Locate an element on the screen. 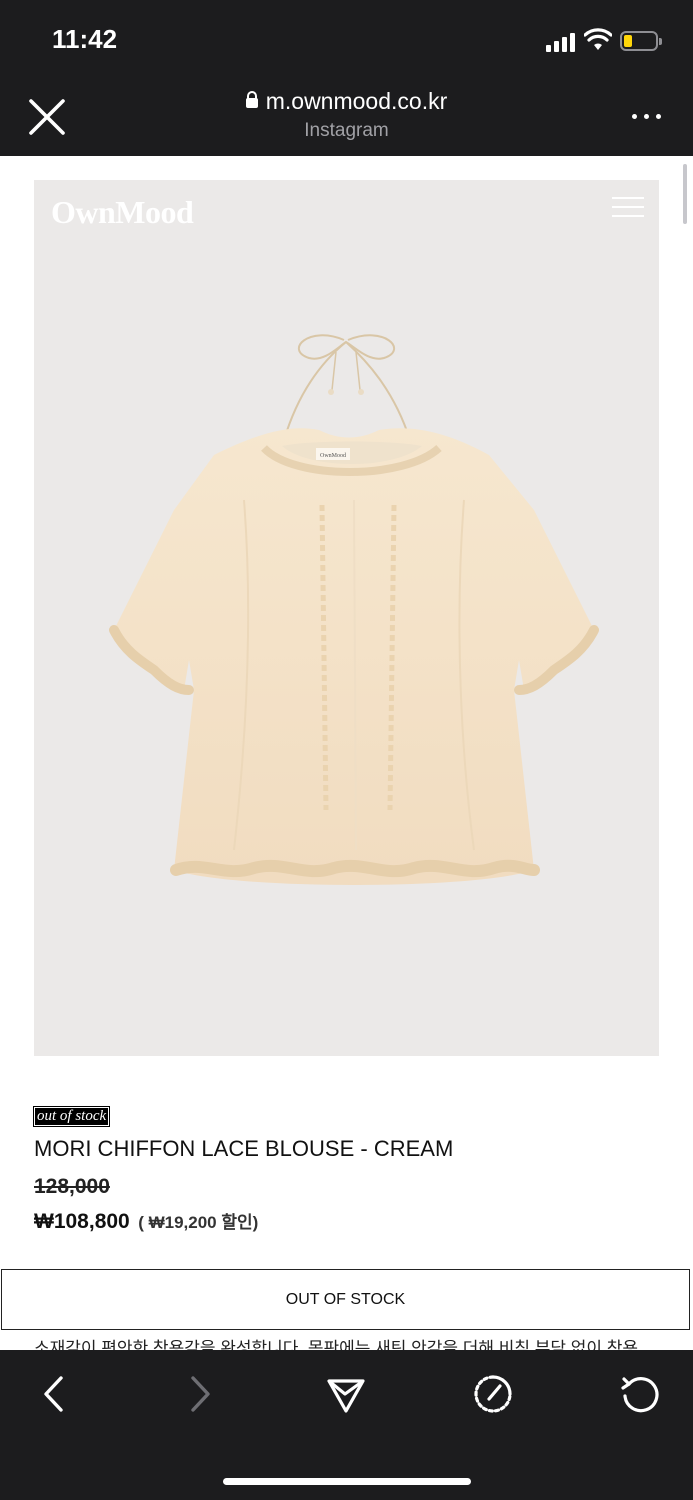 This screenshot has width=693, height=1500. speedometer-icon is located at coordinates (493, 1394).